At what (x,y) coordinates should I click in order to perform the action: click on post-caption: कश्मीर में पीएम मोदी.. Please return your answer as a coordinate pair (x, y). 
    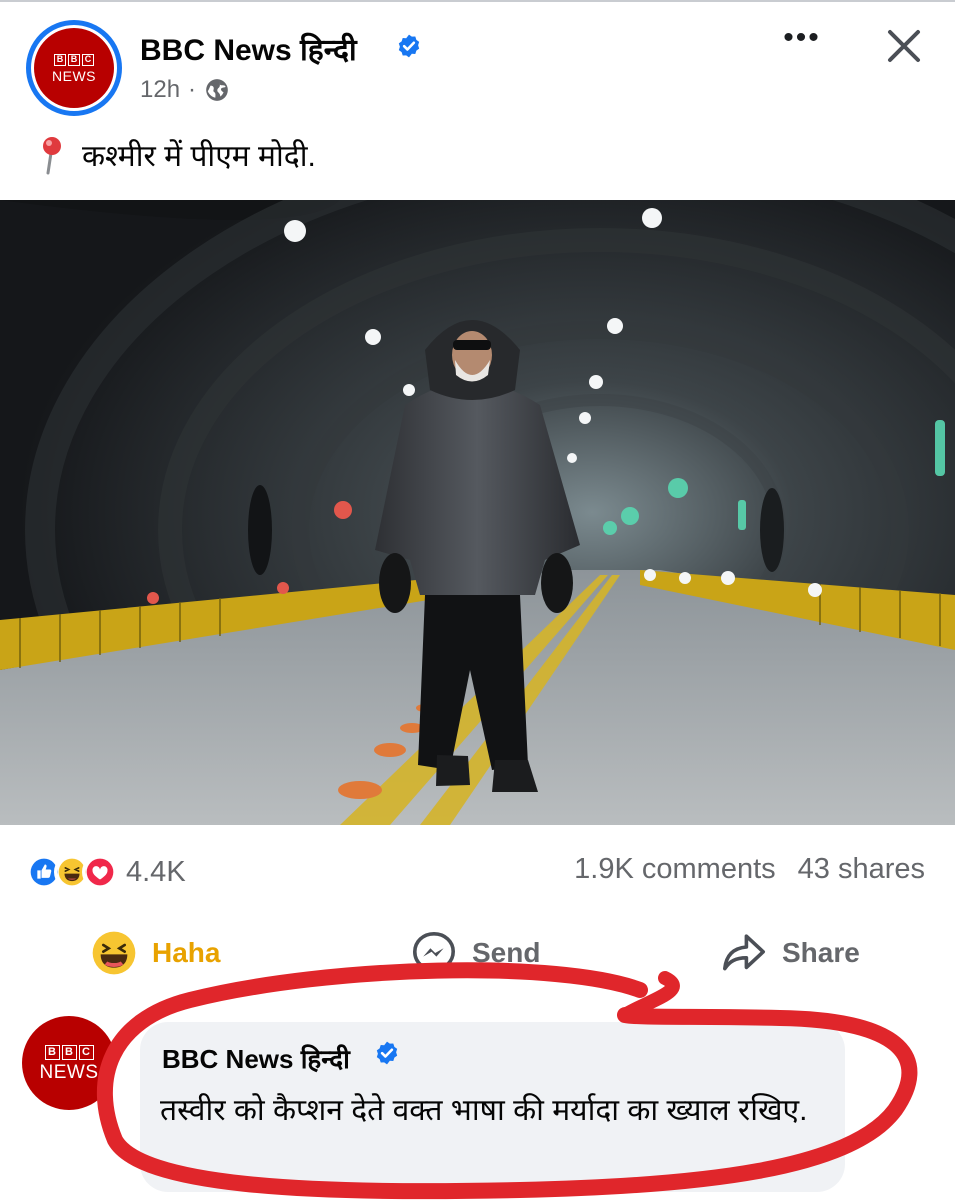
    Looking at the image, I should click on (177, 154).